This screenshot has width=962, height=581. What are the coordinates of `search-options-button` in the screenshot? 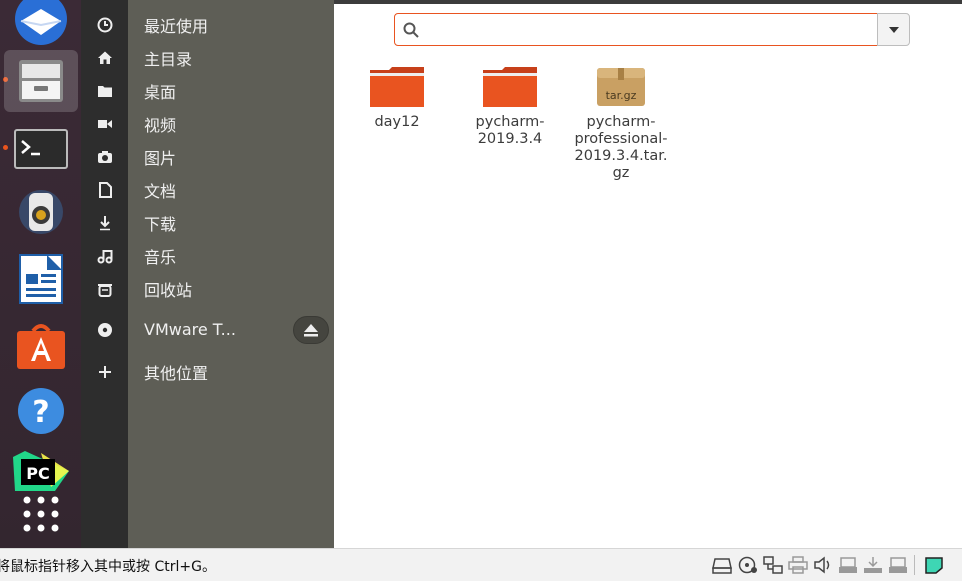 It's located at (893, 29).